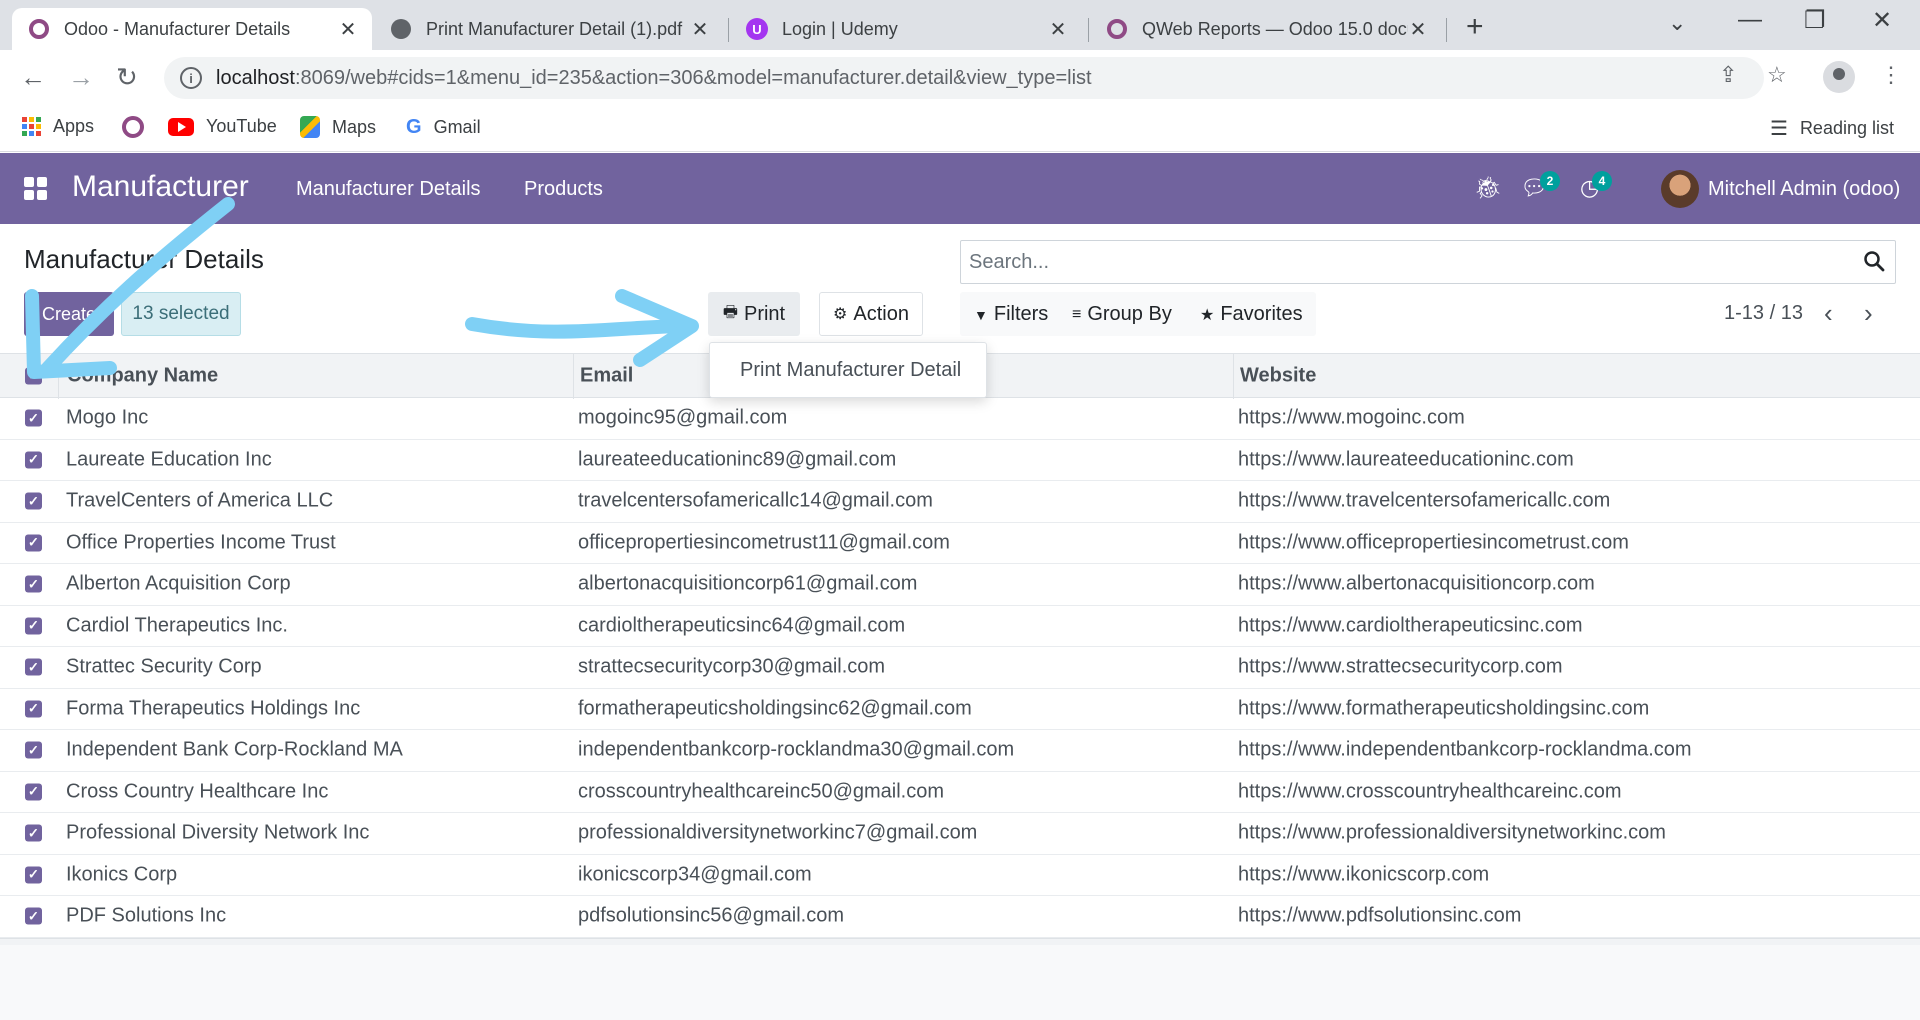 This screenshot has width=1920, height=1020. Describe the element at coordinates (1278, 375) in the screenshot. I see `column-header-website: Website` at that location.